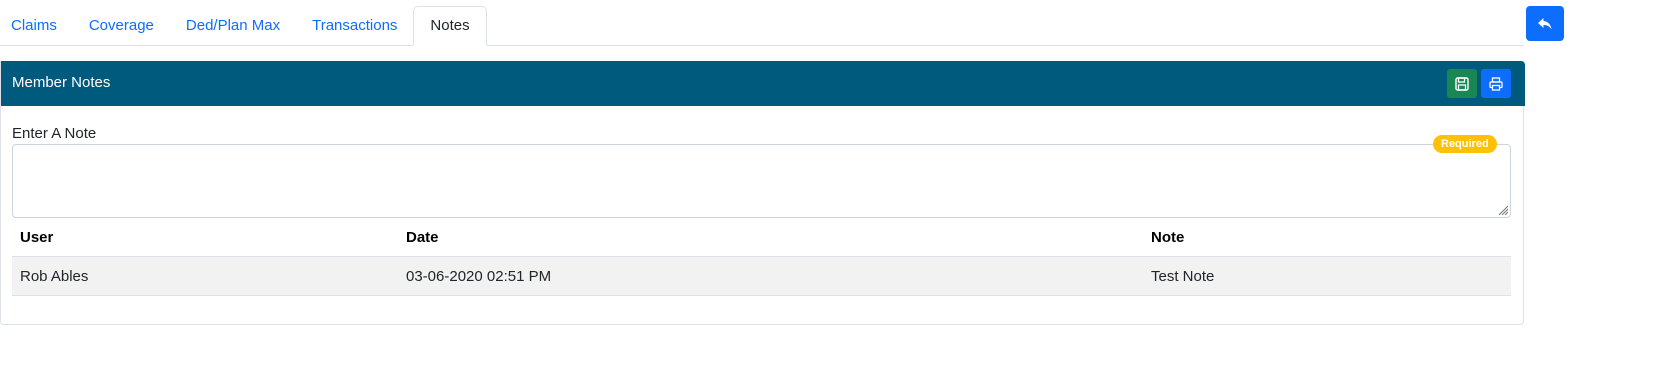 Image resolution: width=1671 pixels, height=380 pixels. What do you see at coordinates (1503, 210) in the screenshot?
I see `resize-grip-icon` at bounding box center [1503, 210].